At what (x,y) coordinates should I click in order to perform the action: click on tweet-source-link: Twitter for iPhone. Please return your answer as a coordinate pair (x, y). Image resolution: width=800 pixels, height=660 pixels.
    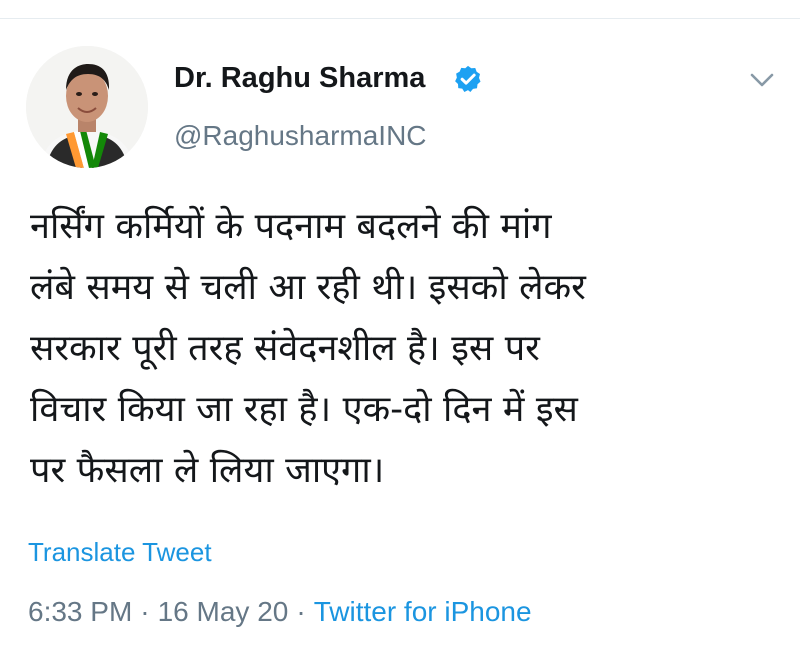
    Looking at the image, I should click on (423, 611).